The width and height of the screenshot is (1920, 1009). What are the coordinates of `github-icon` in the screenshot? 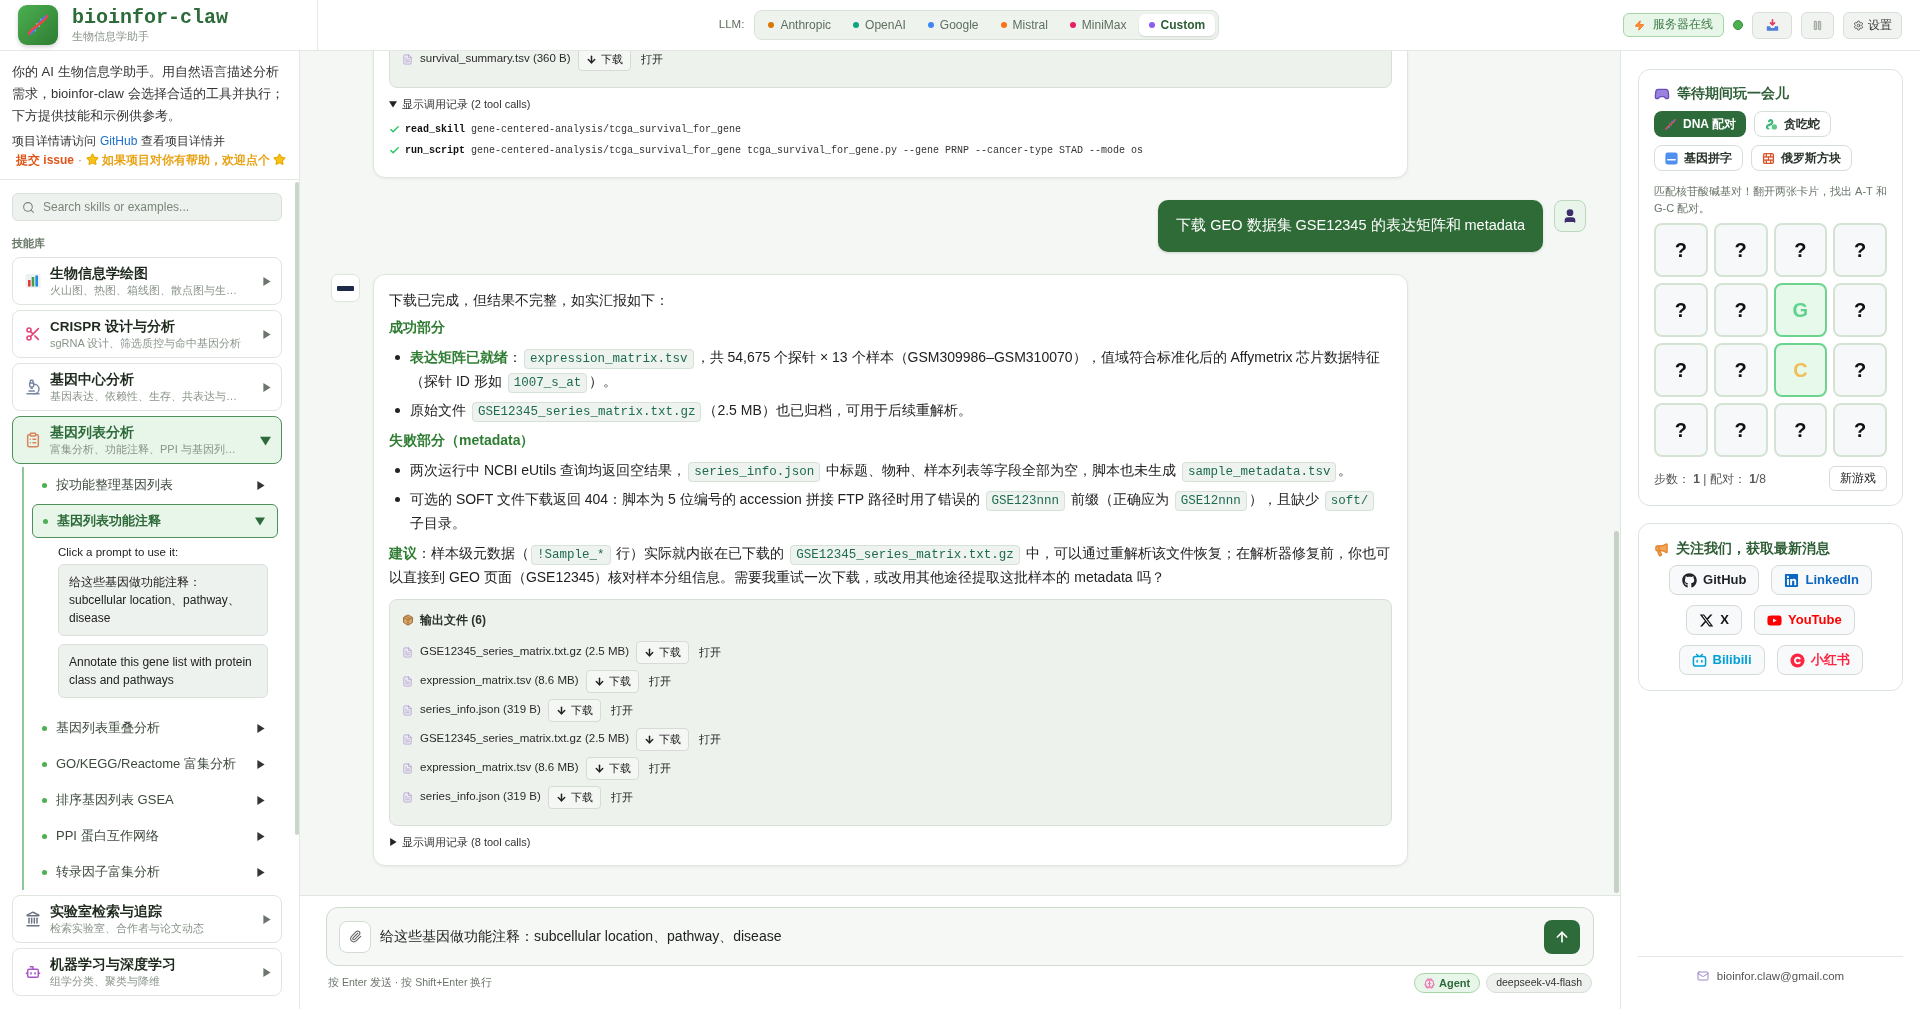 It's located at (1690, 580).